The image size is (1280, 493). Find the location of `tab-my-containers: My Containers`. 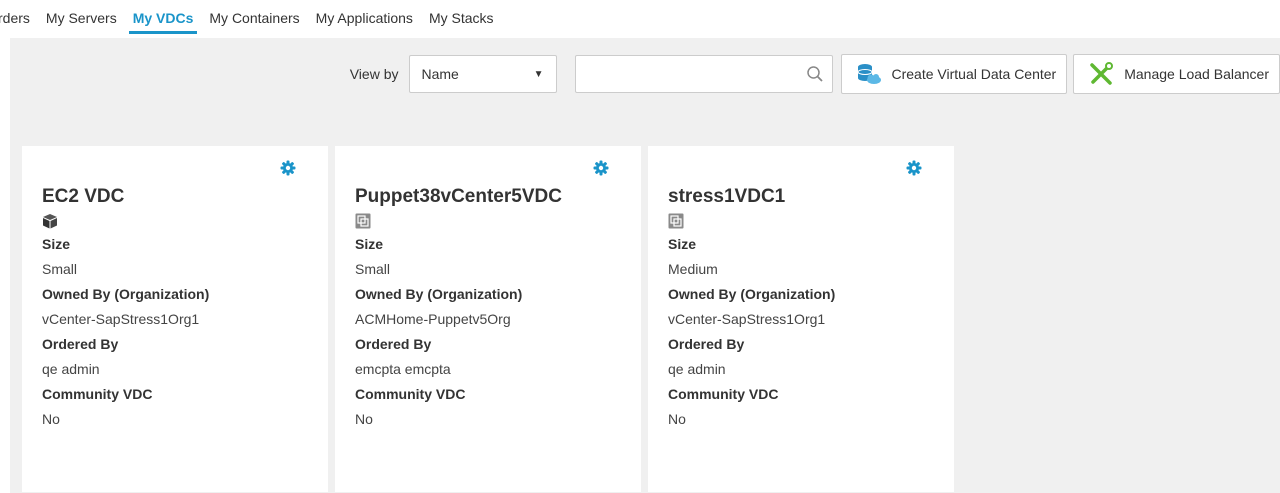

tab-my-containers: My Containers is located at coordinates (254, 22).